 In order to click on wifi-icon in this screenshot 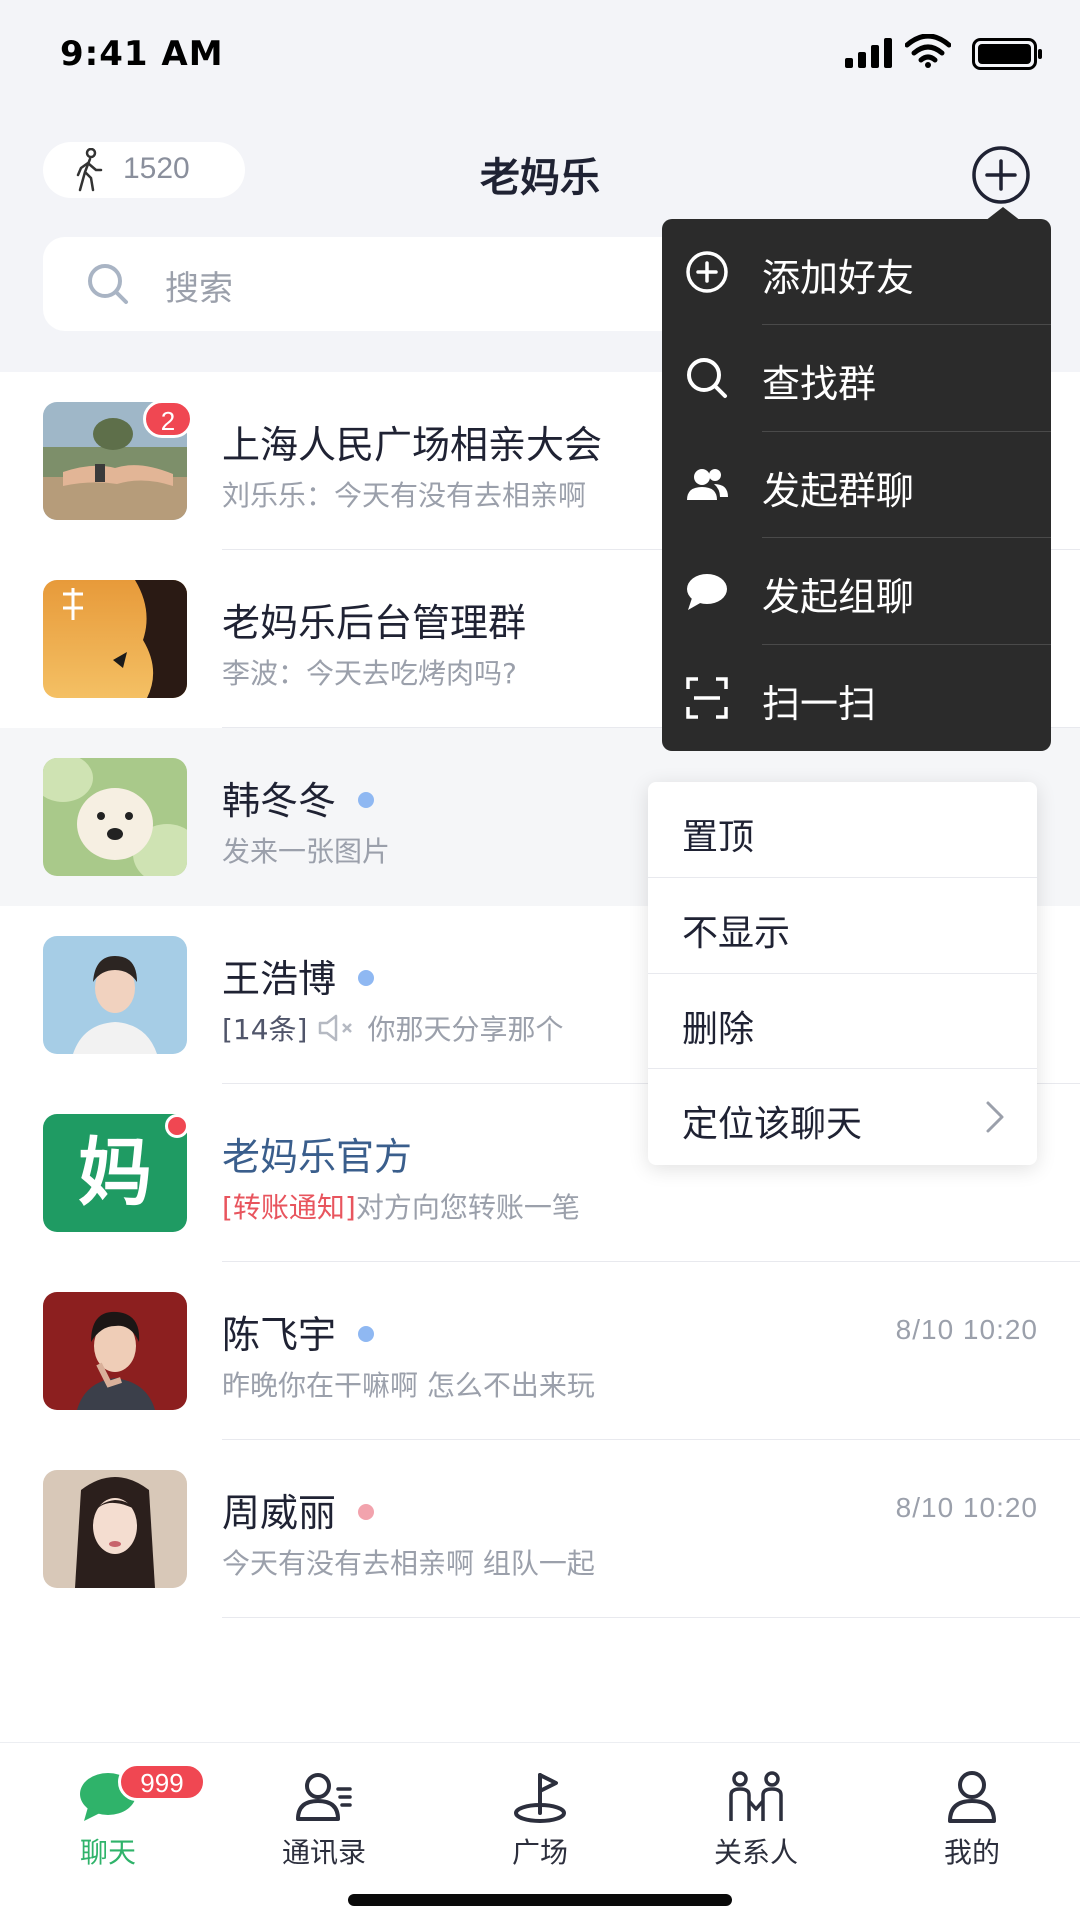, I will do `click(928, 51)`.